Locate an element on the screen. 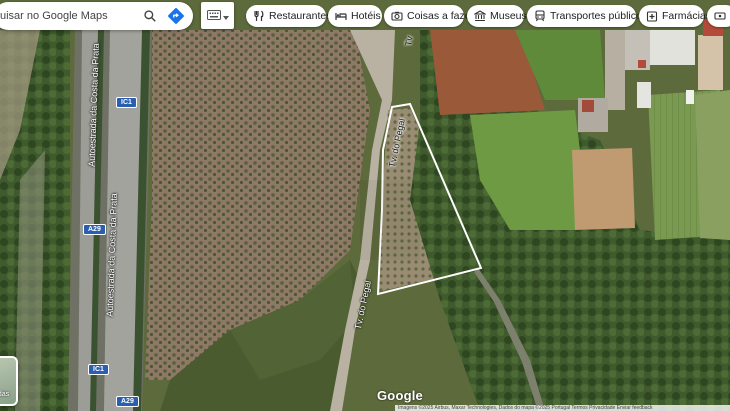  chip-atm: M is located at coordinates (718, 16).